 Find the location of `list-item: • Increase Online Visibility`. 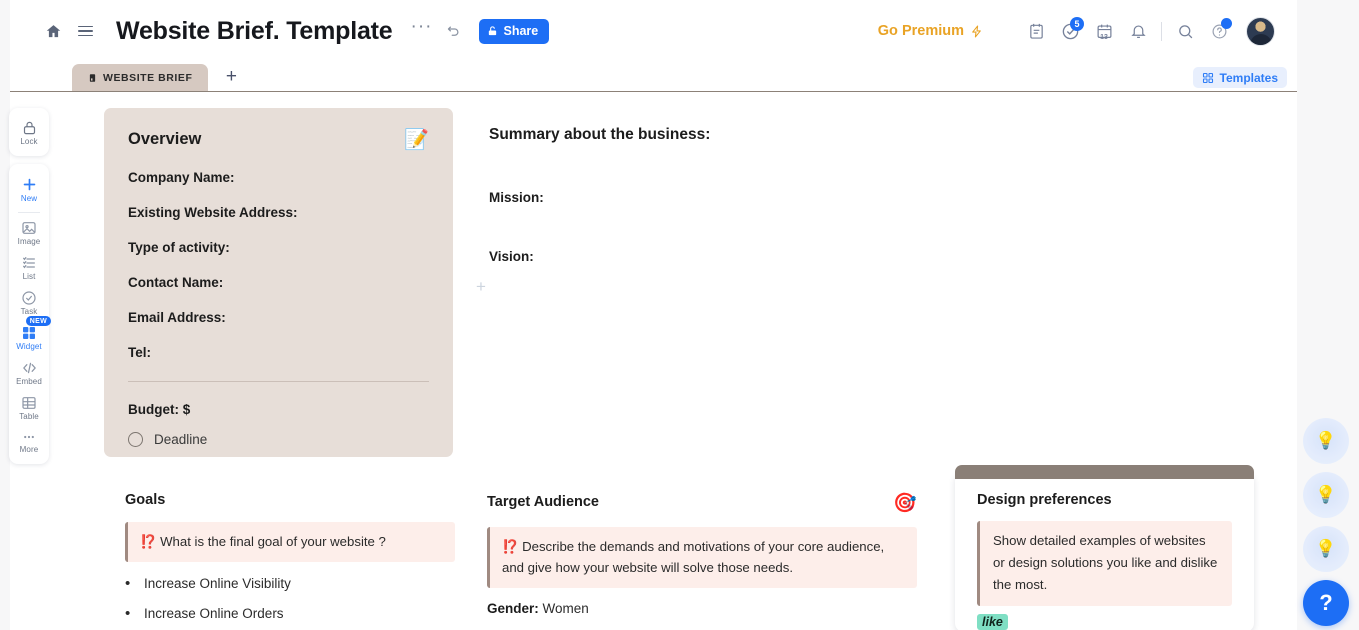

list-item: • Increase Online Visibility is located at coordinates (290, 584).